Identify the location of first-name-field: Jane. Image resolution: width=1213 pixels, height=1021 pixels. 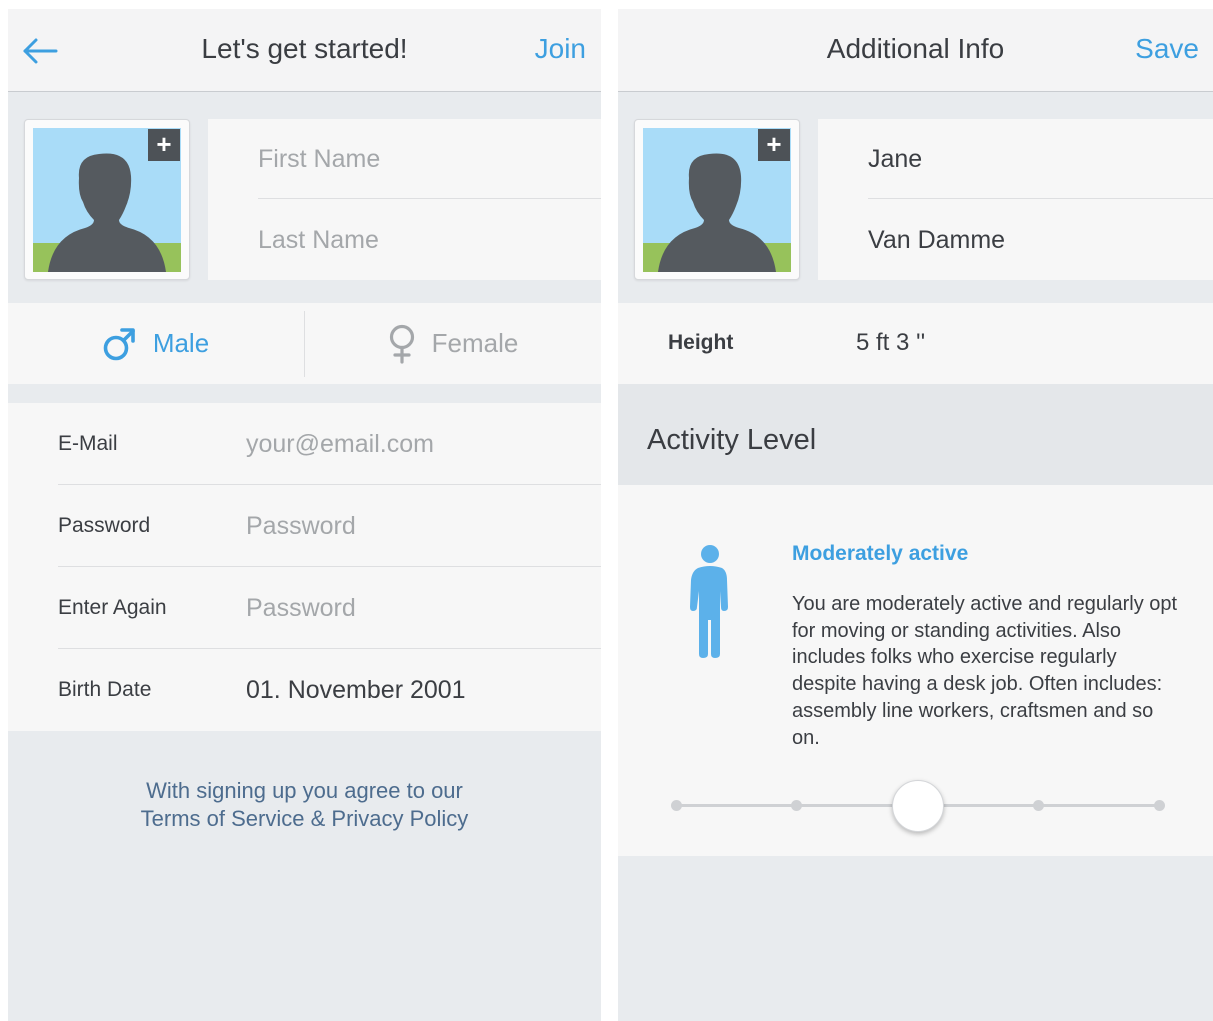
(1040, 159).